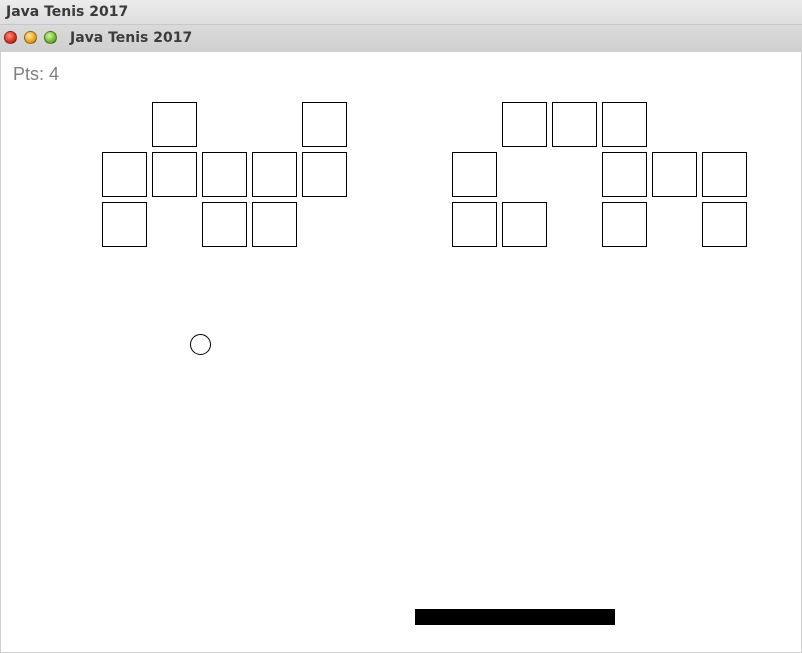 This screenshot has width=802, height=653. What do you see at coordinates (67, 12) in the screenshot?
I see `app-title: Java Tenis 2017` at bounding box center [67, 12].